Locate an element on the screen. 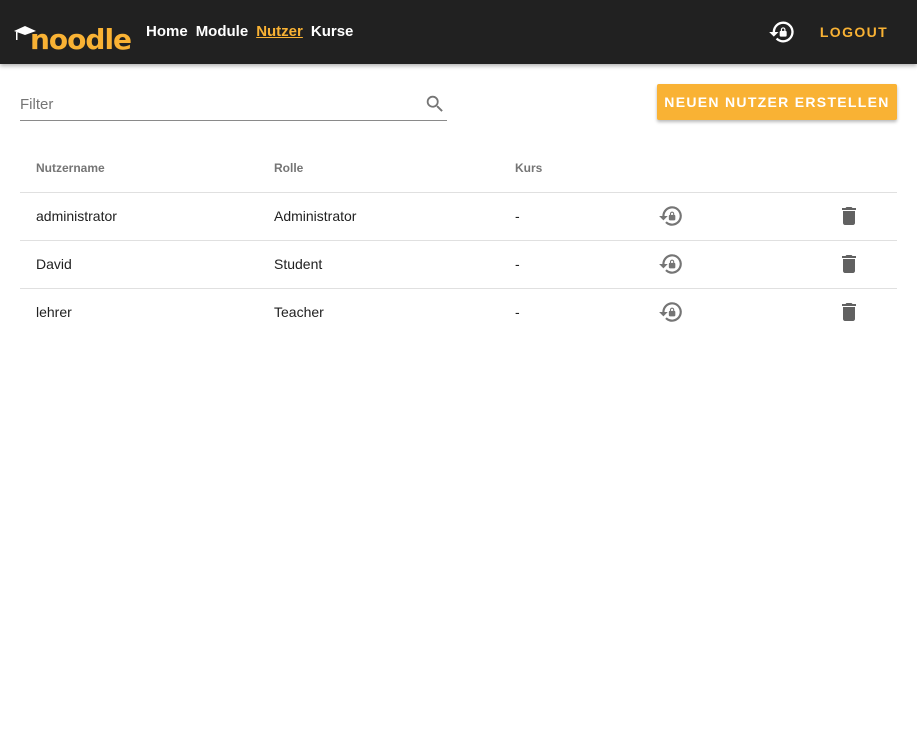 This screenshot has width=917, height=753. cell-username: David is located at coordinates (139, 264).